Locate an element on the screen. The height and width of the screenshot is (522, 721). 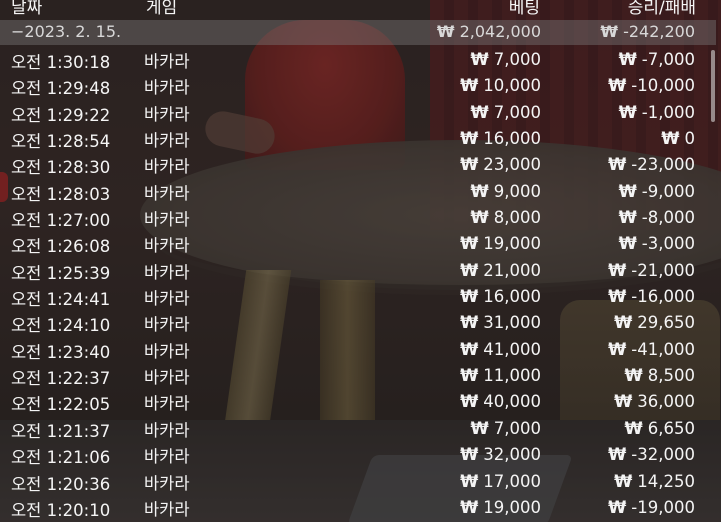
row-time: 오전 1:29:22 is located at coordinates (61, 115).